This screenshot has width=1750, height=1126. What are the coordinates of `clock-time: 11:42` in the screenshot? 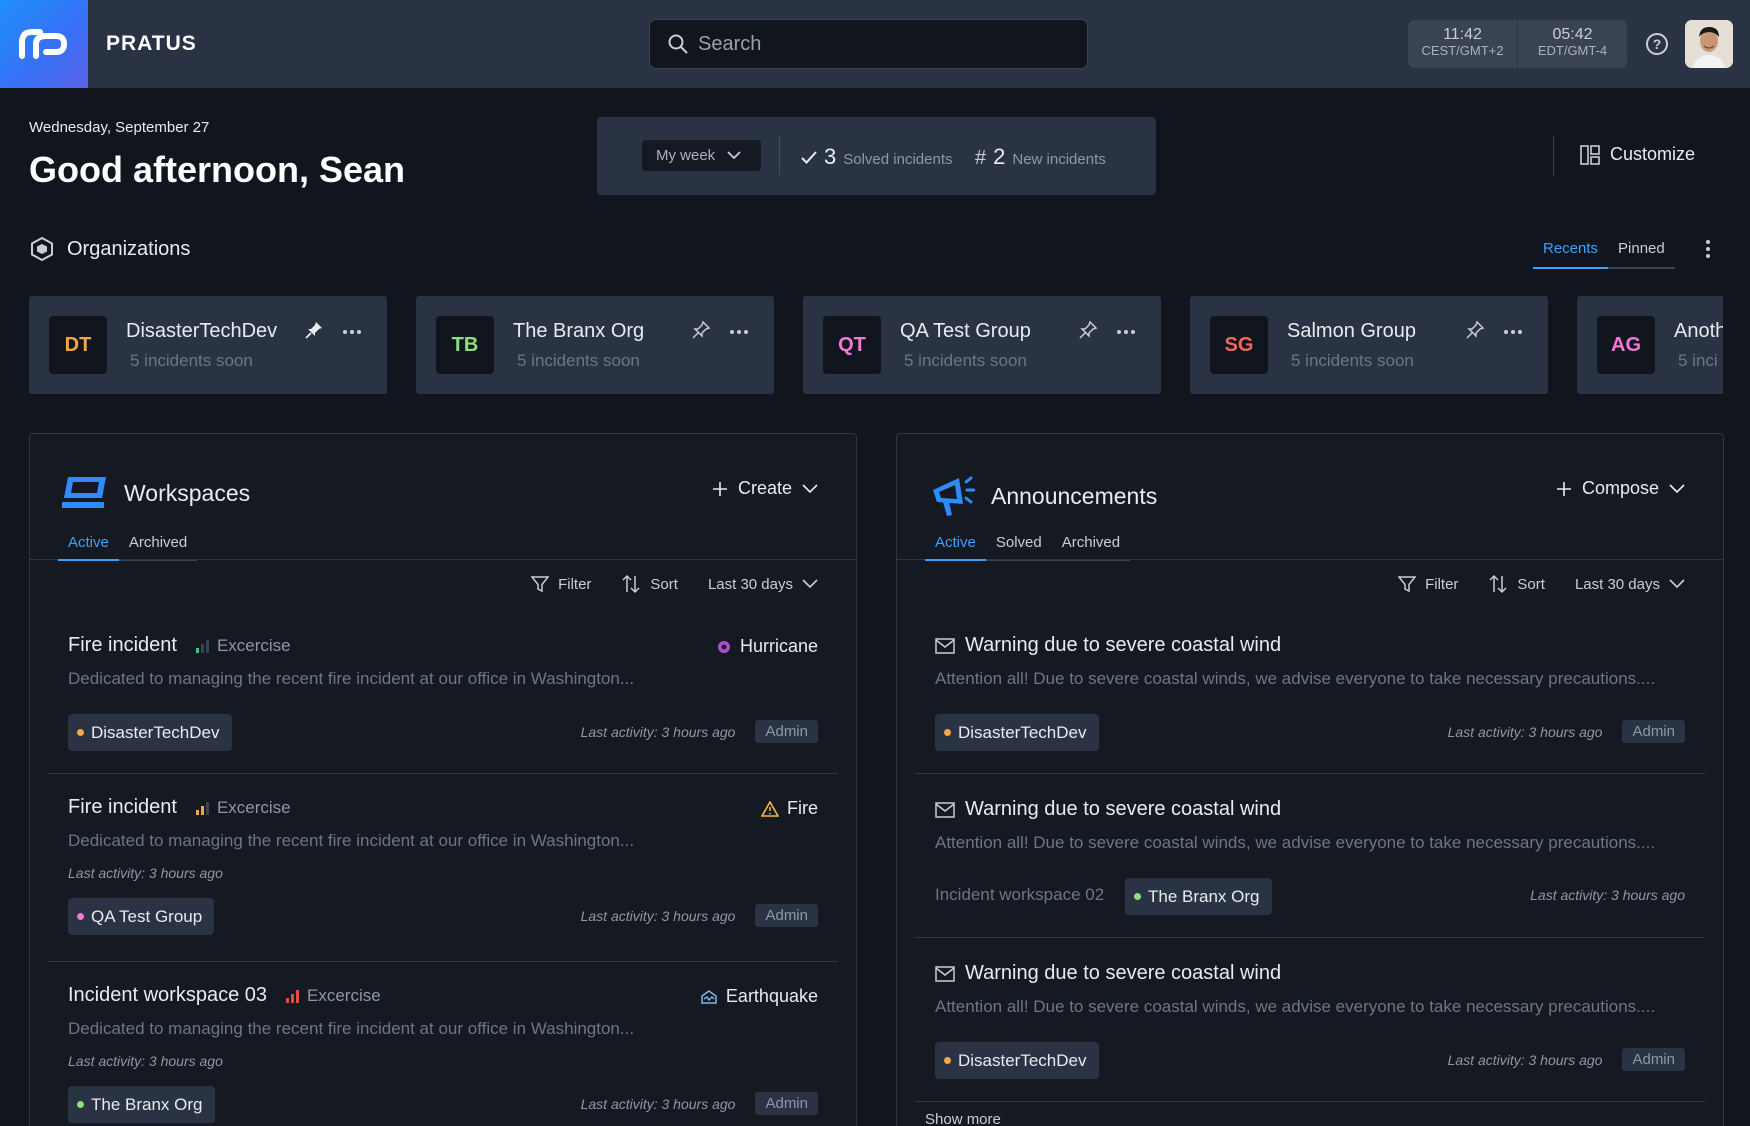 It's located at (1462, 34).